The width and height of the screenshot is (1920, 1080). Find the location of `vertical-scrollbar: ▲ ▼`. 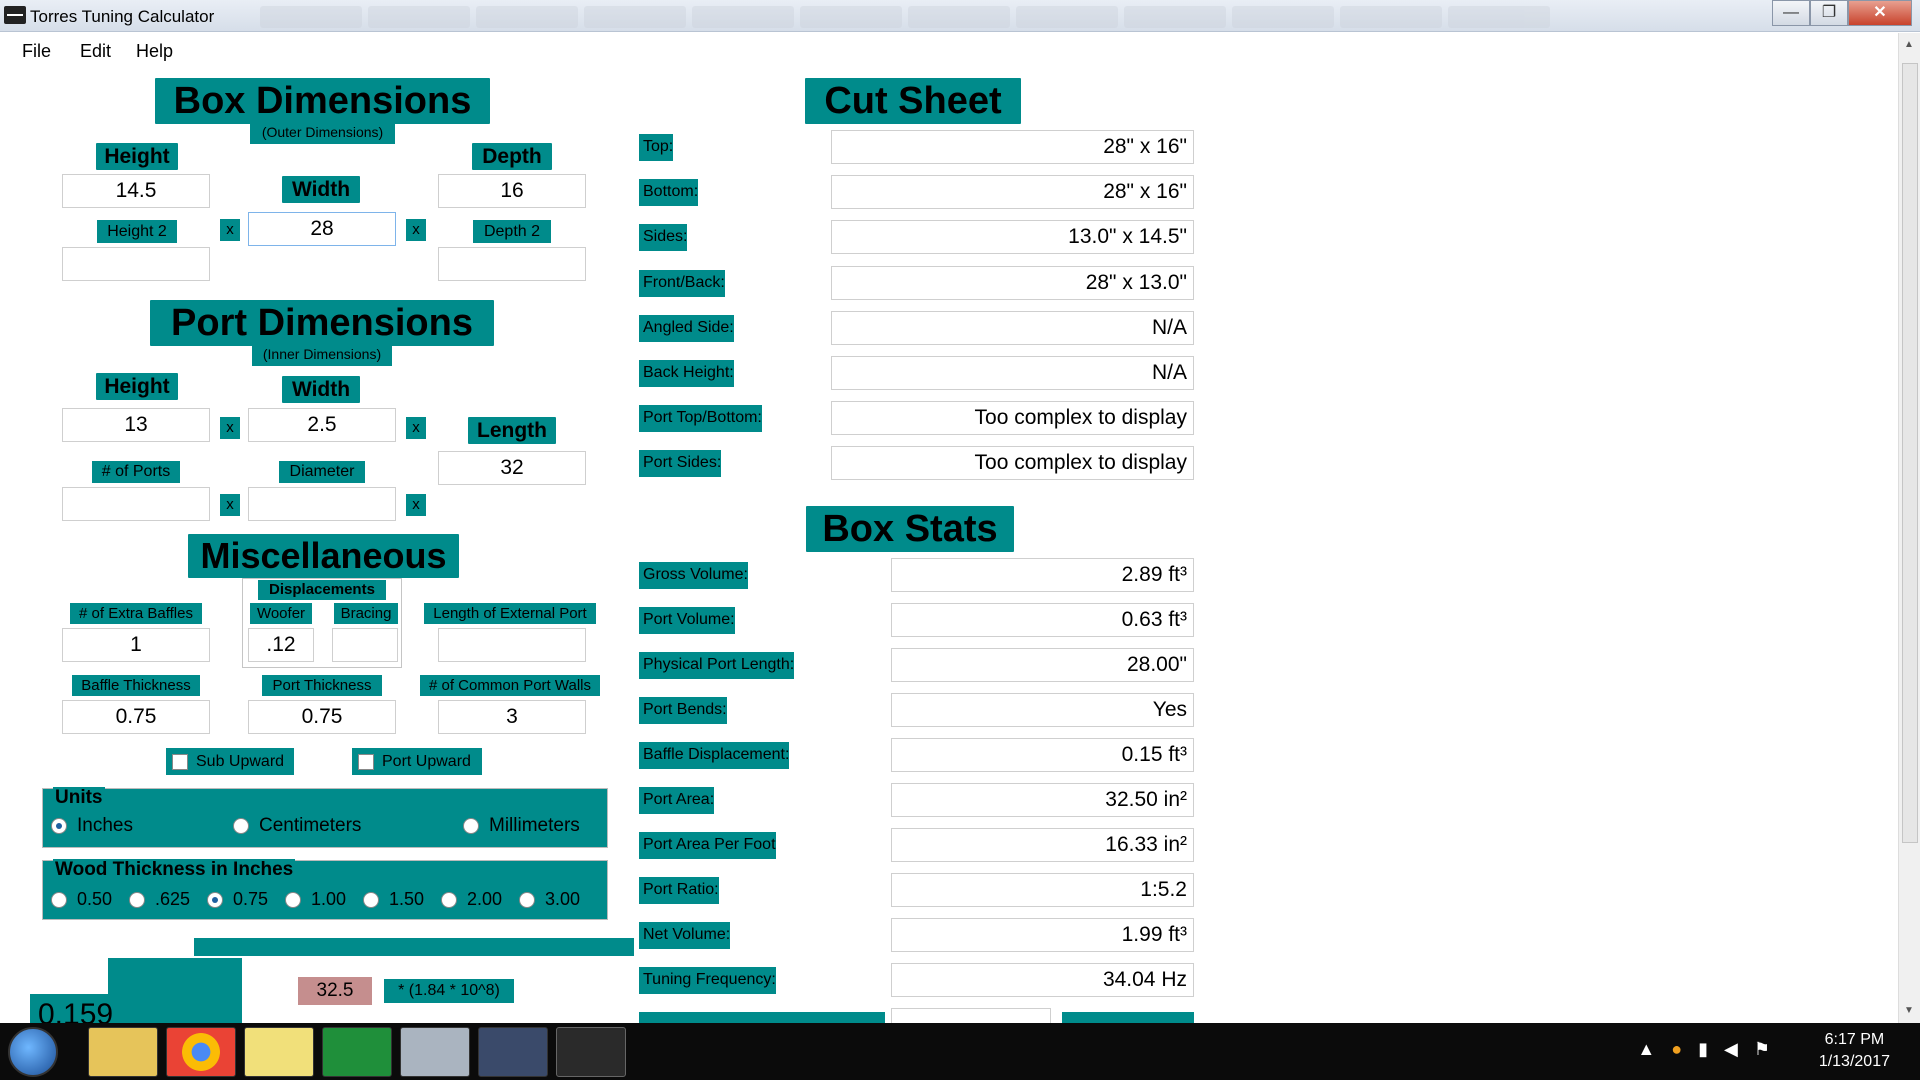

vertical-scrollbar: ▲ ▼ is located at coordinates (1909, 528).